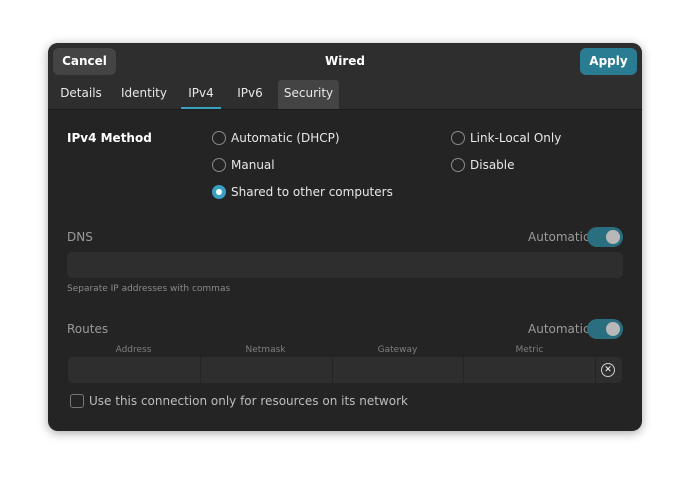 Image resolution: width=690 pixels, height=484 pixels. I want to click on tab-identity: Identity, so click(144, 94).